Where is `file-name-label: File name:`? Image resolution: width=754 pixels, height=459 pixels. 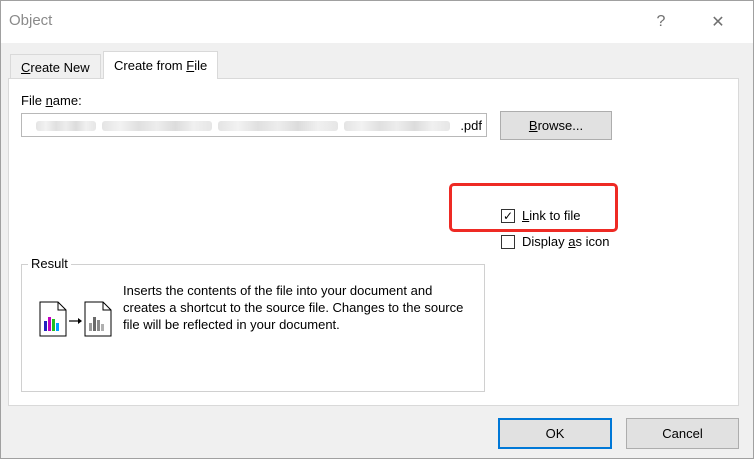 file-name-label: File name: is located at coordinates (51, 100).